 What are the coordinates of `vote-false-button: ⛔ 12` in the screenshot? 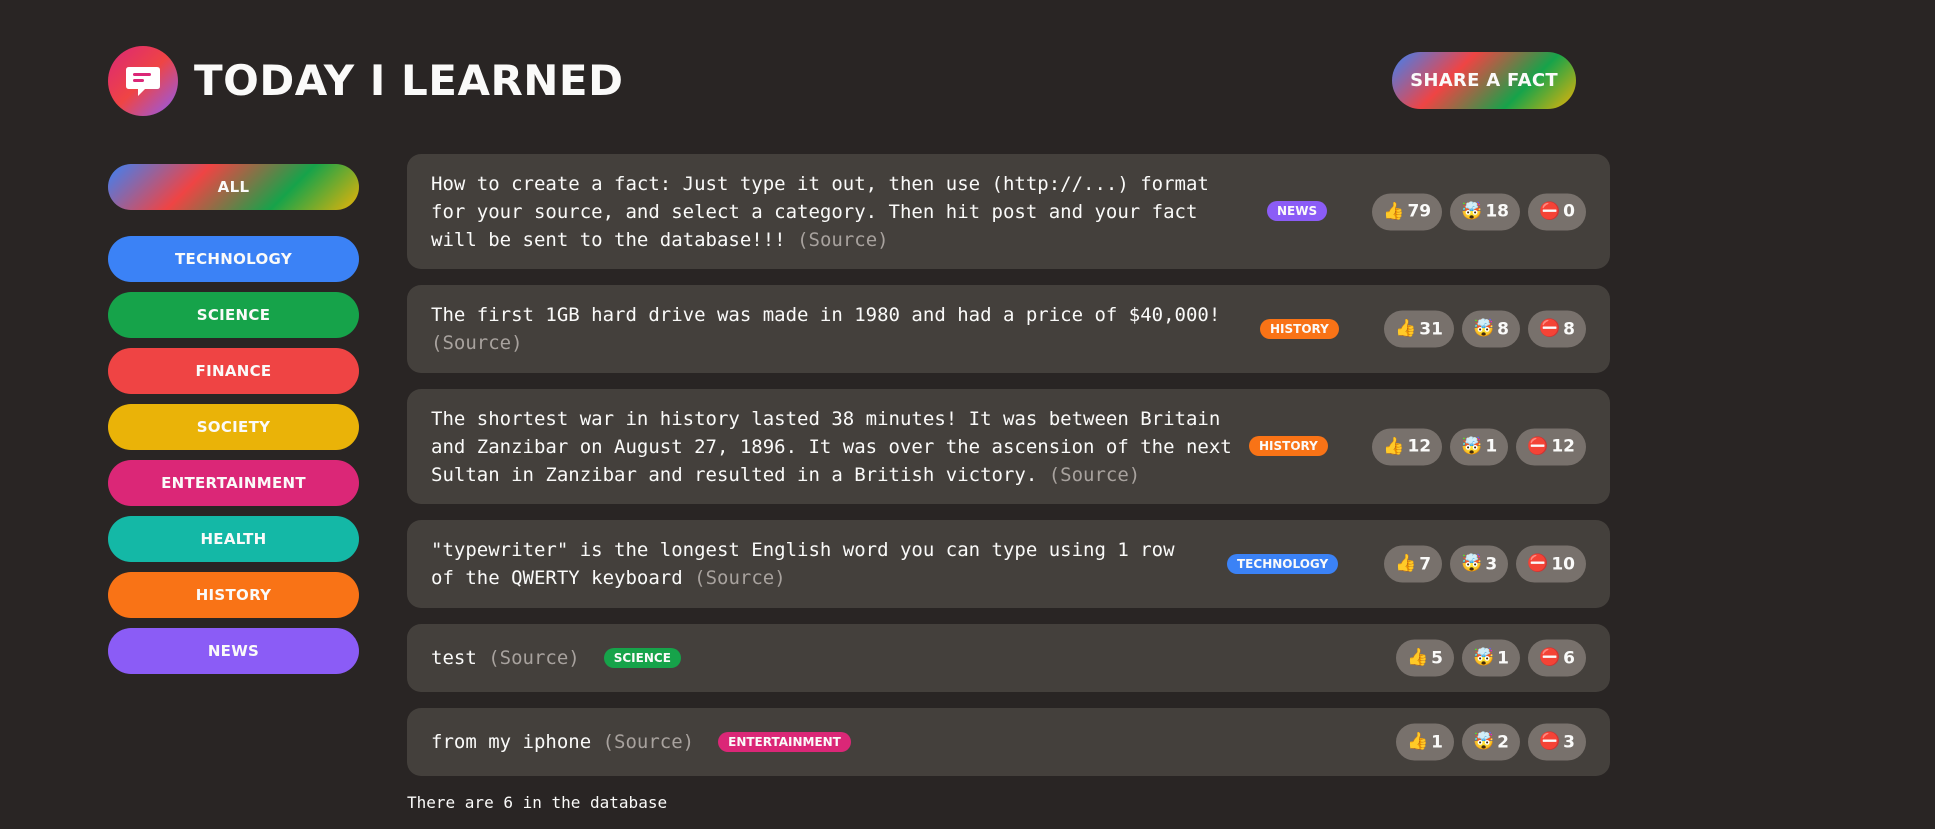 It's located at (1551, 446).